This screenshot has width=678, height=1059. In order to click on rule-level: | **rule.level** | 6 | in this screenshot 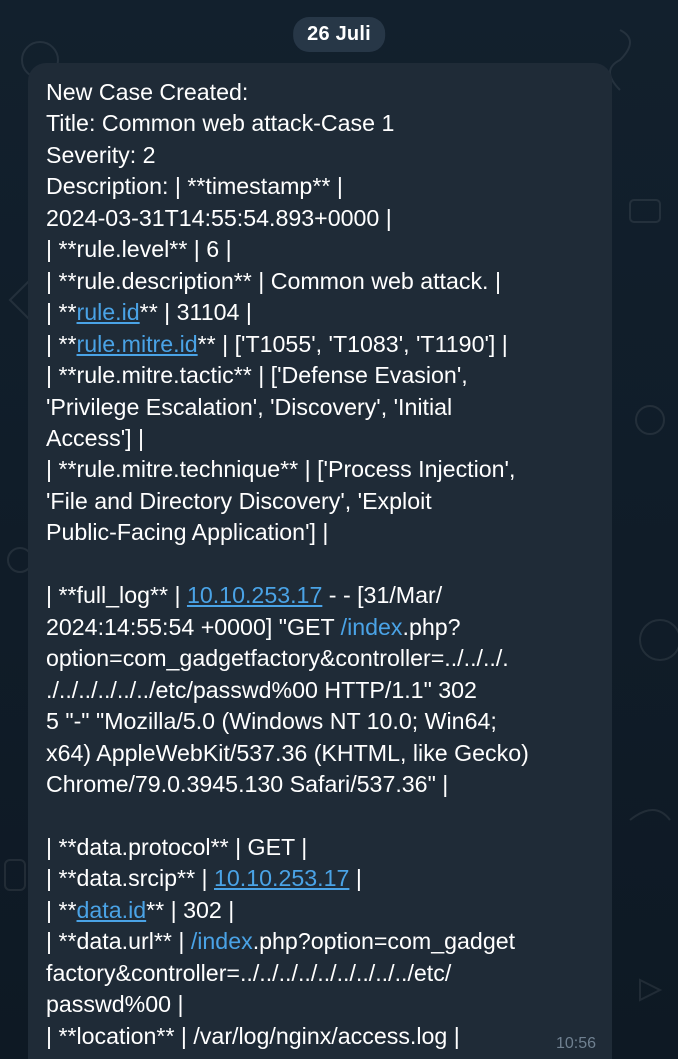, I will do `click(139, 249)`.